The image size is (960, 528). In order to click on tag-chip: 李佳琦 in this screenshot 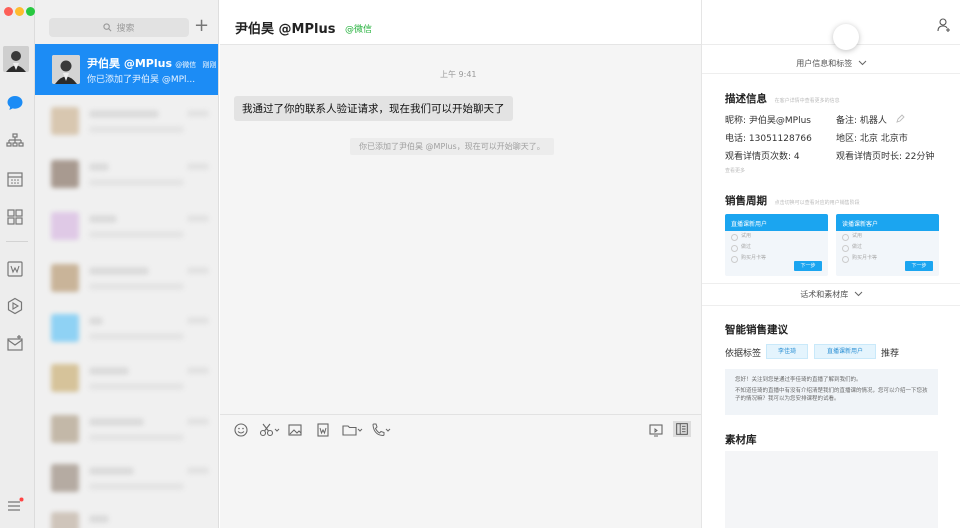, I will do `click(787, 351)`.